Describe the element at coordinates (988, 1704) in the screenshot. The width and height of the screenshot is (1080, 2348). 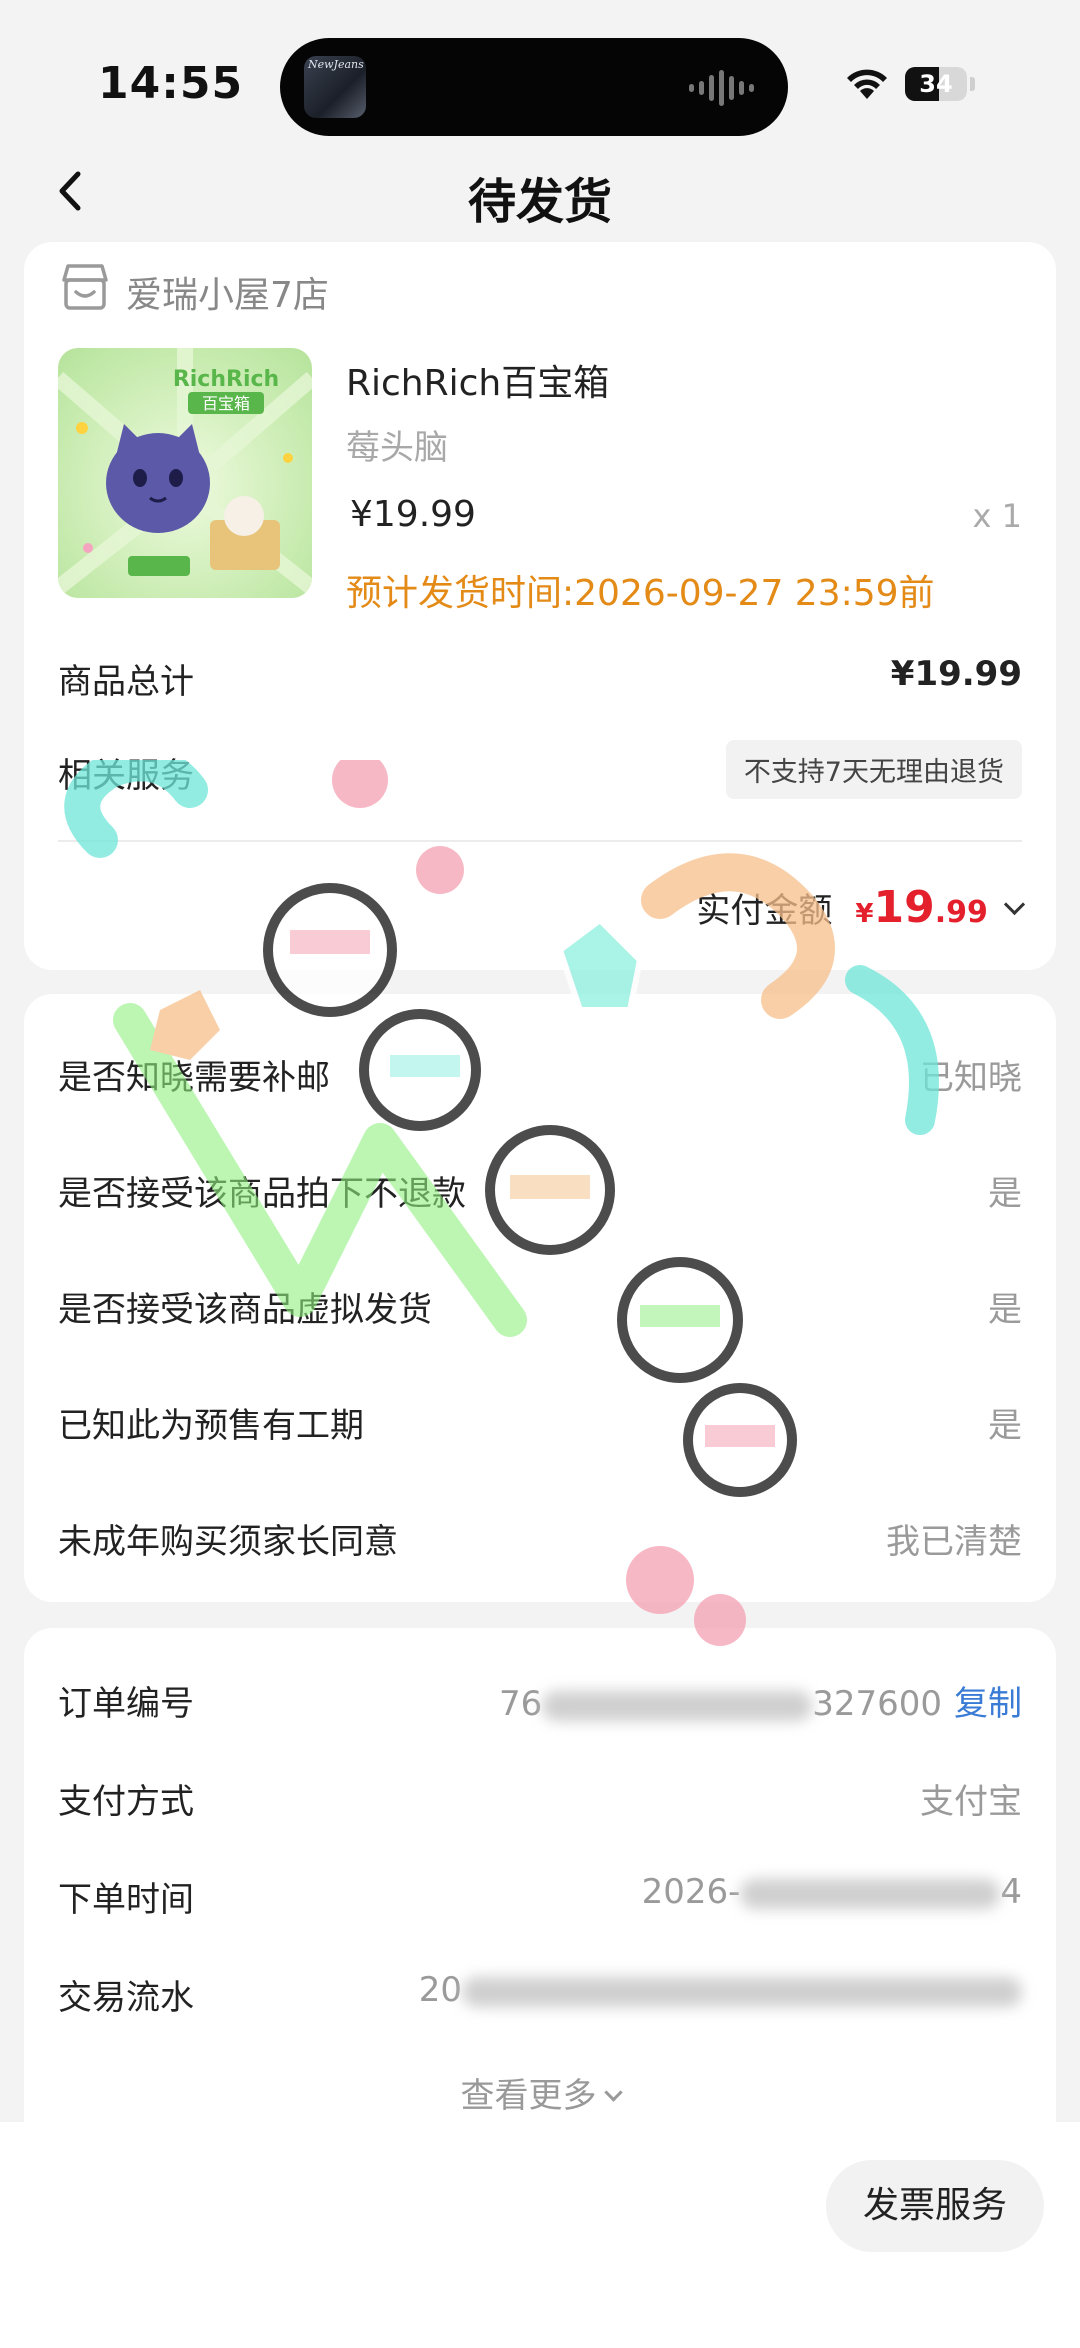
I see `copy-order-number-button: 复制` at that location.